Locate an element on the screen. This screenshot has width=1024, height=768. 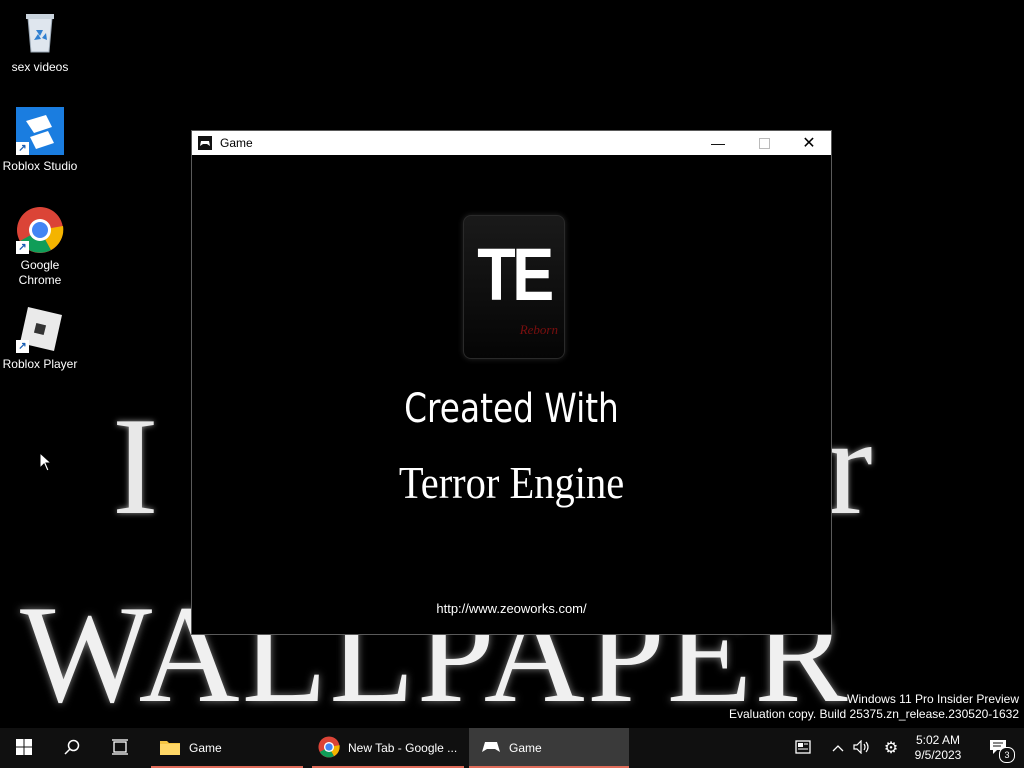
taskbar-app-game: Game is located at coordinates (549, 748).